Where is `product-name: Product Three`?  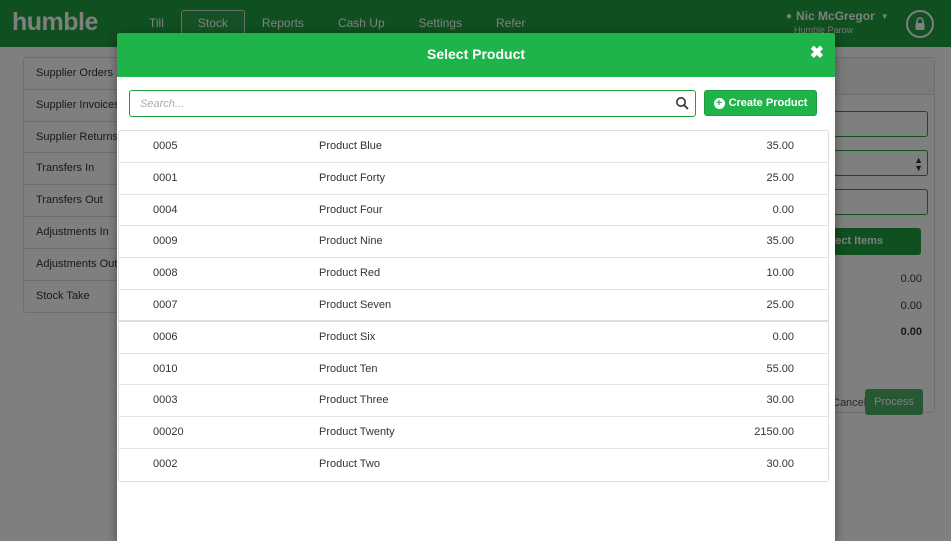
product-name: Product Three is located at coordinates (354, 400).